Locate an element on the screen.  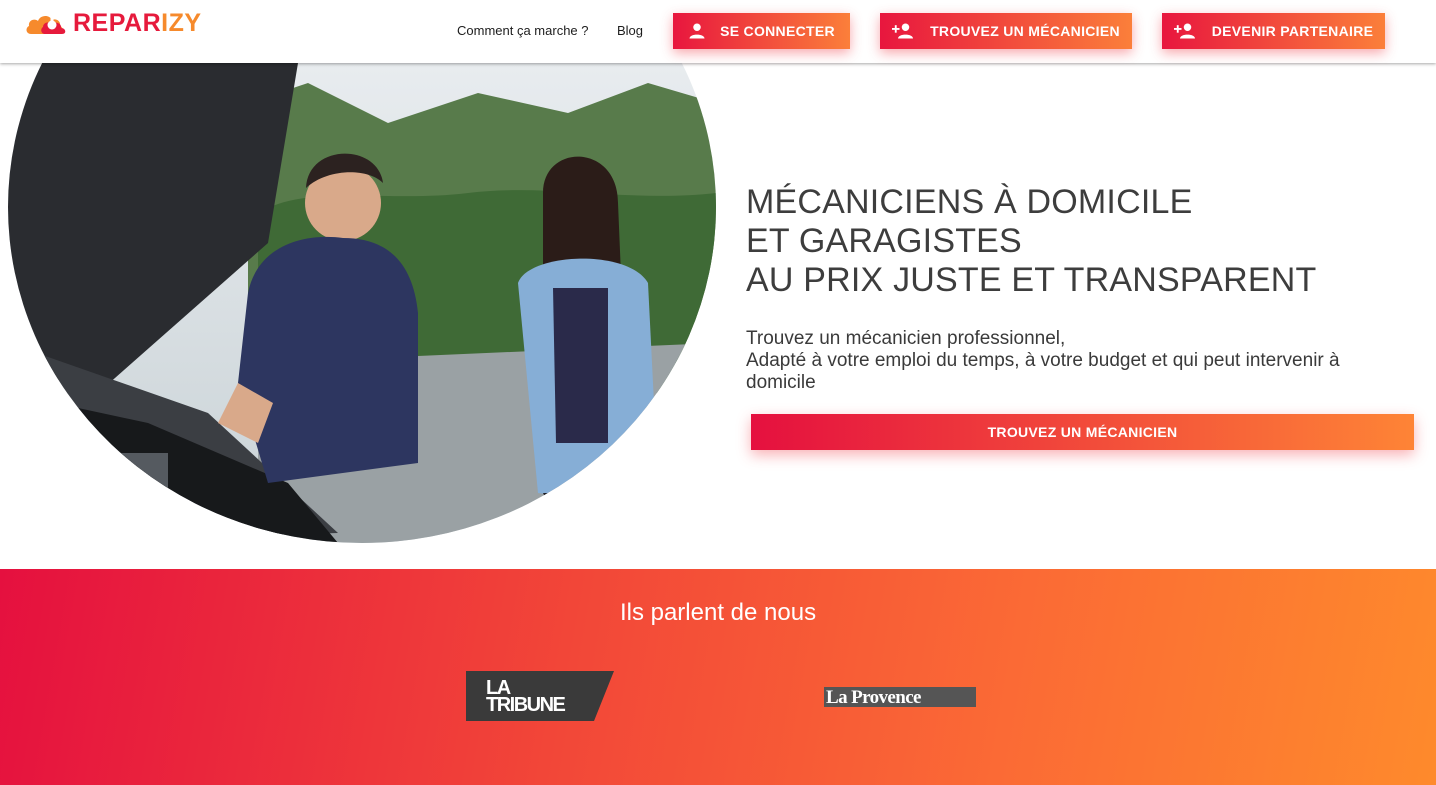
nav-link-blog: Blog is located at coordinates (630, 30).